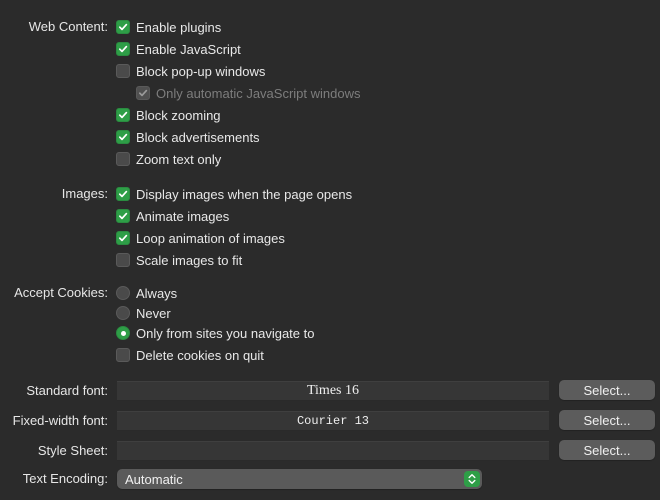 This screenshot has height=500, width=660. I want to click on style-sheet-field, so click(333, 451).